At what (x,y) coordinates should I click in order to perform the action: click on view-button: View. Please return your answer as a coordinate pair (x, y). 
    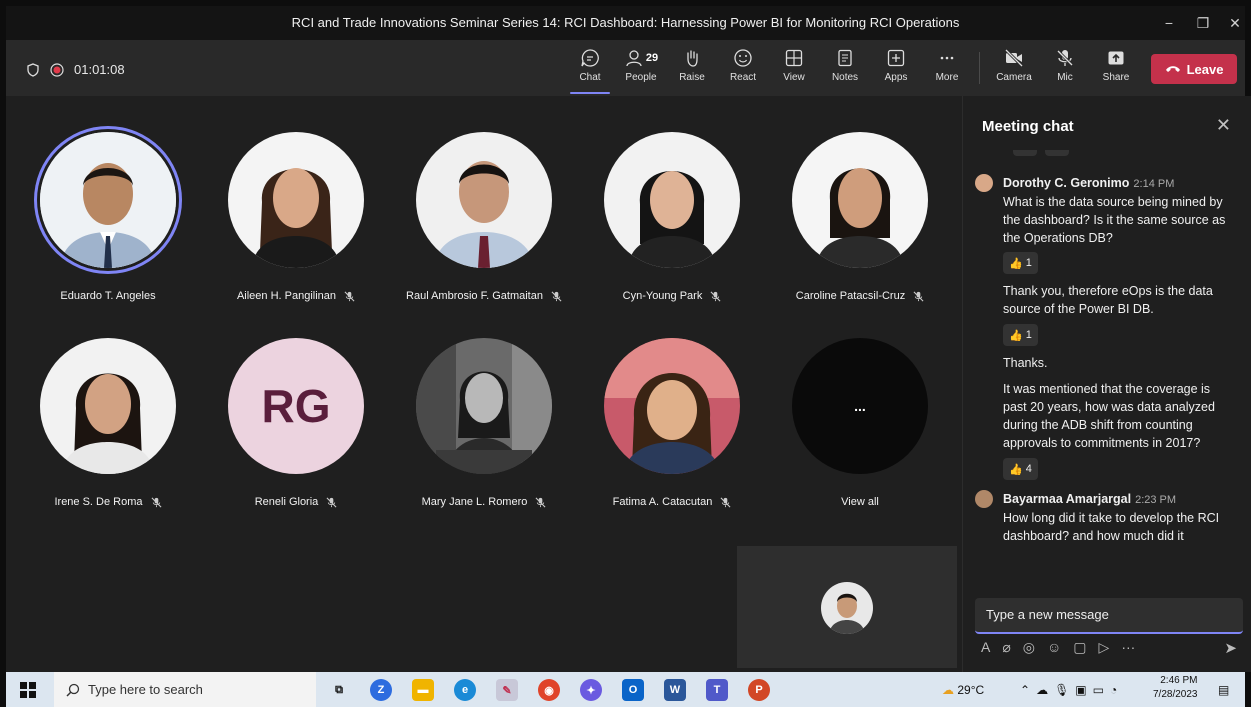
    Looking at the image, I should click on (794, 70).